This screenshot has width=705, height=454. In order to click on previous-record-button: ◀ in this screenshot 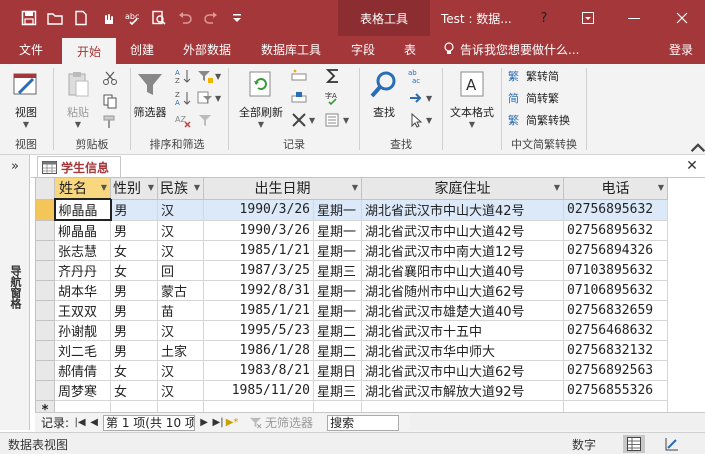, I will do `click(94, 423)`.